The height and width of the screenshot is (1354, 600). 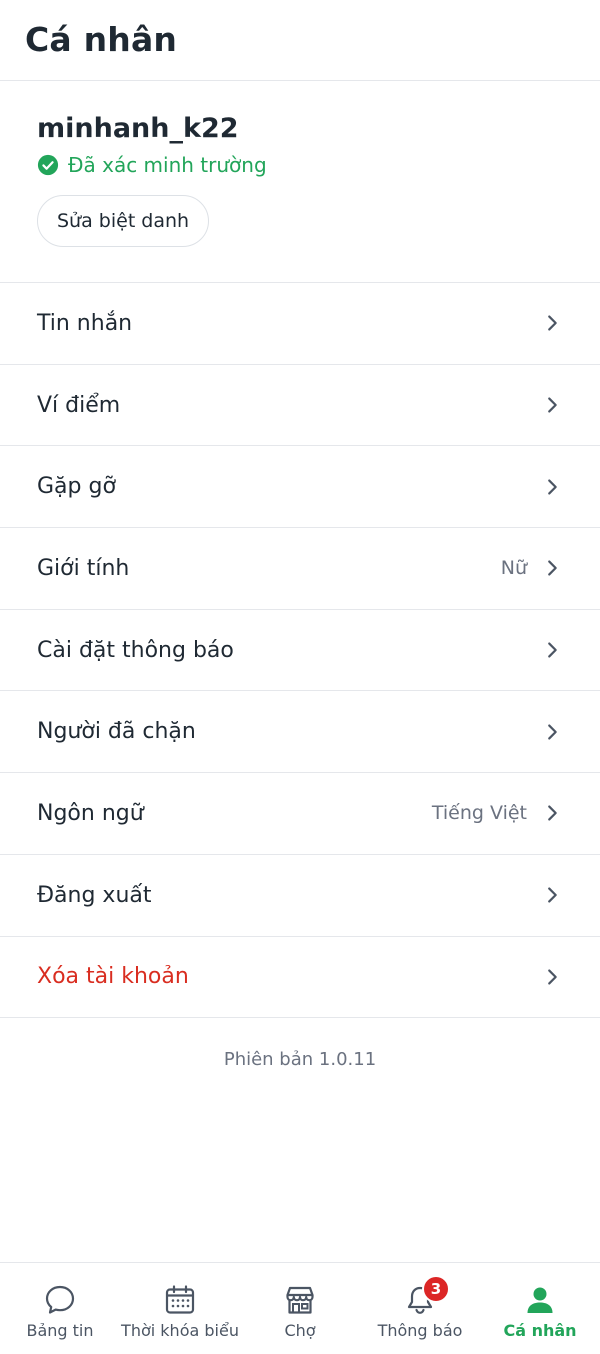 I want to click on edit-nickname-button: Sửa biệt danh, so click(x=123, y=221).